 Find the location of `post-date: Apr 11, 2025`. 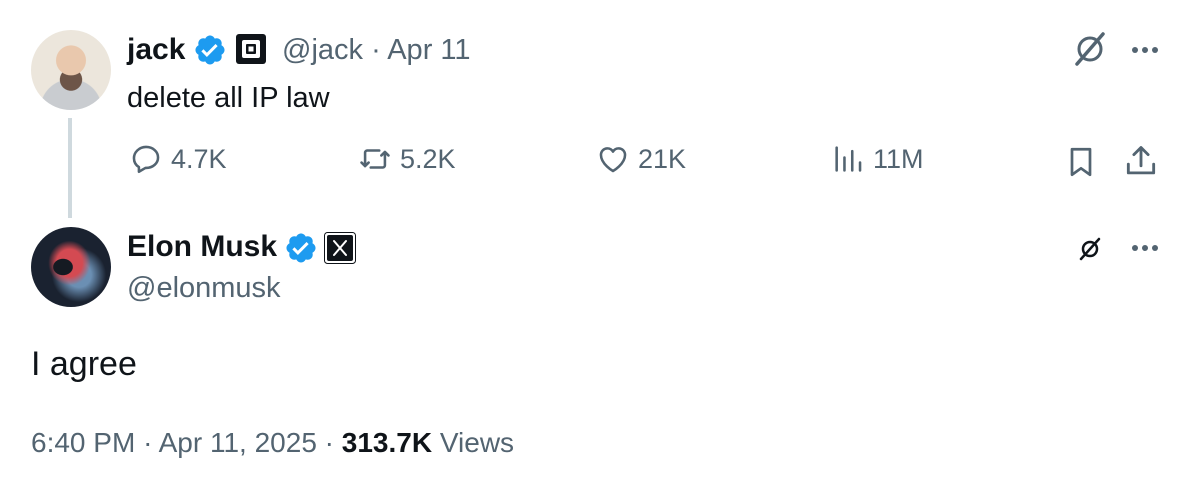

post-date: Apr 11, 2025 is located at coordinates (238, 442).